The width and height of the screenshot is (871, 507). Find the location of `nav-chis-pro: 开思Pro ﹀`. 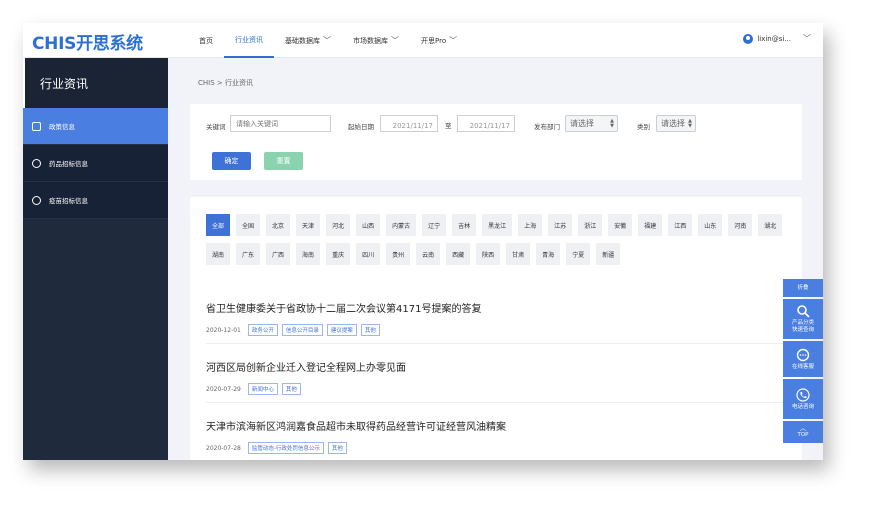

nav-chis-pro: 开思Pro ﹀ is located at coordinates (439, 40).